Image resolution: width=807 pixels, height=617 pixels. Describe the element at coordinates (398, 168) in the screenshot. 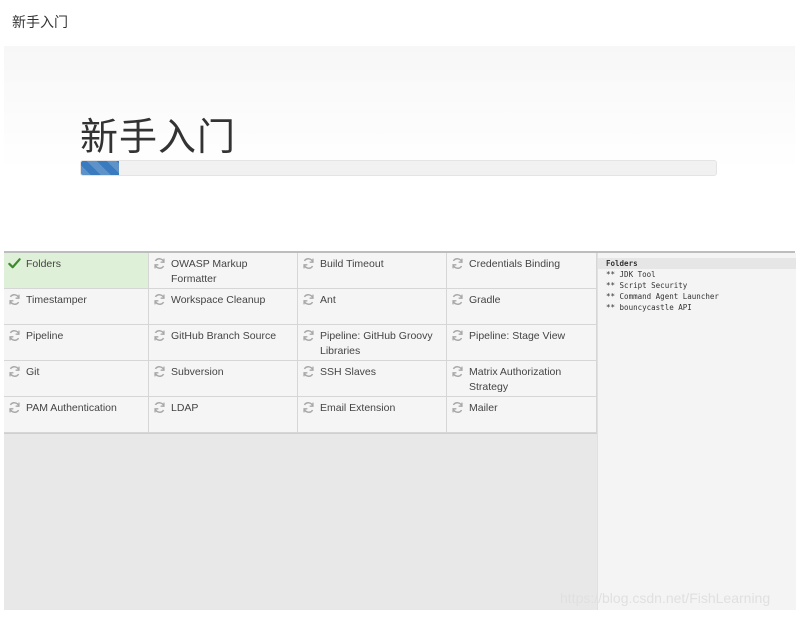

I see `install-progress-bar` at that location.